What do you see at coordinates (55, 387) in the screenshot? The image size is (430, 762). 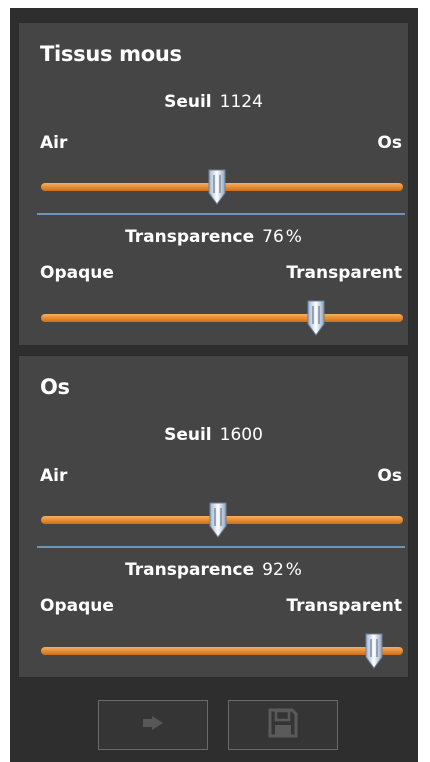 I see `section-title: Os` at bounding box center [55, 387].